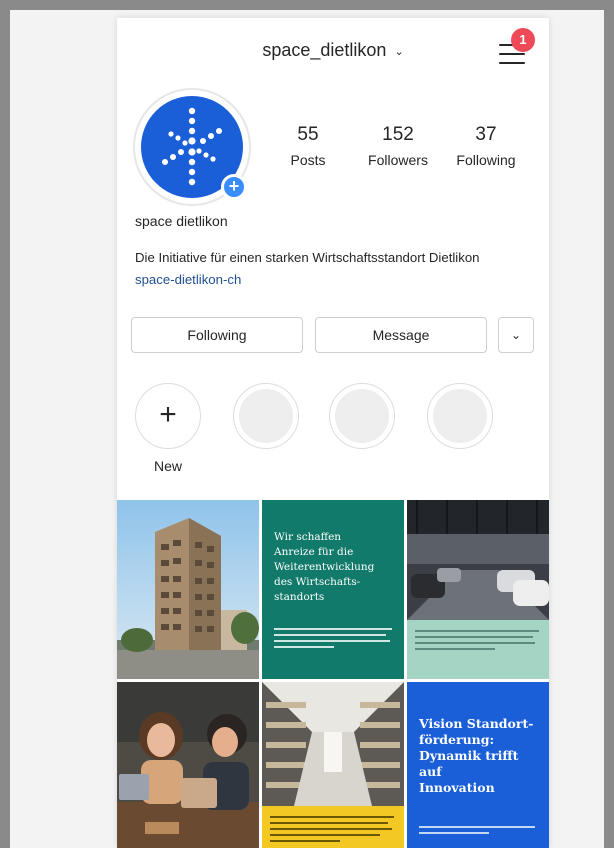  Describe the element at coordinates (181, 221) in the screenshot. I see `display-name: space dietlikon` at that location.